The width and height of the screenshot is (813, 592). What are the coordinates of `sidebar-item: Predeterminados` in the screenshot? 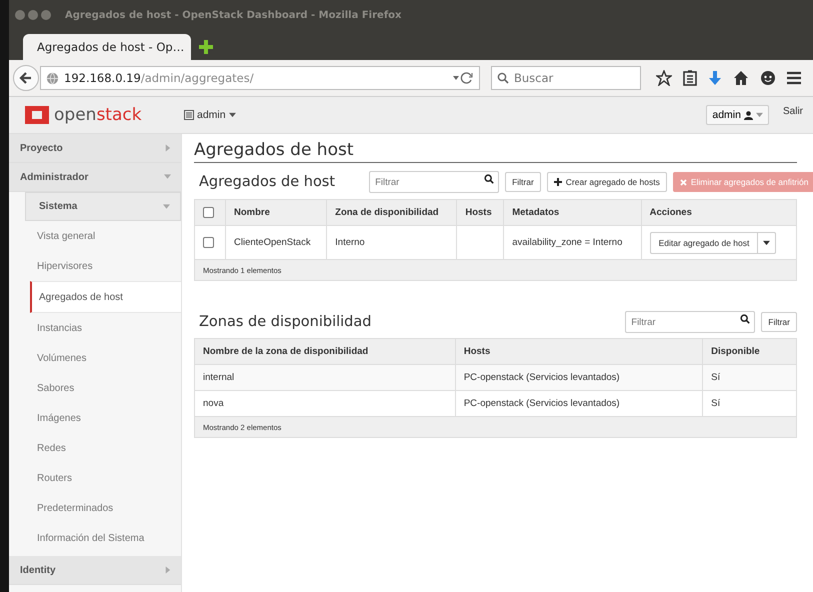 It's located at (95, 508).